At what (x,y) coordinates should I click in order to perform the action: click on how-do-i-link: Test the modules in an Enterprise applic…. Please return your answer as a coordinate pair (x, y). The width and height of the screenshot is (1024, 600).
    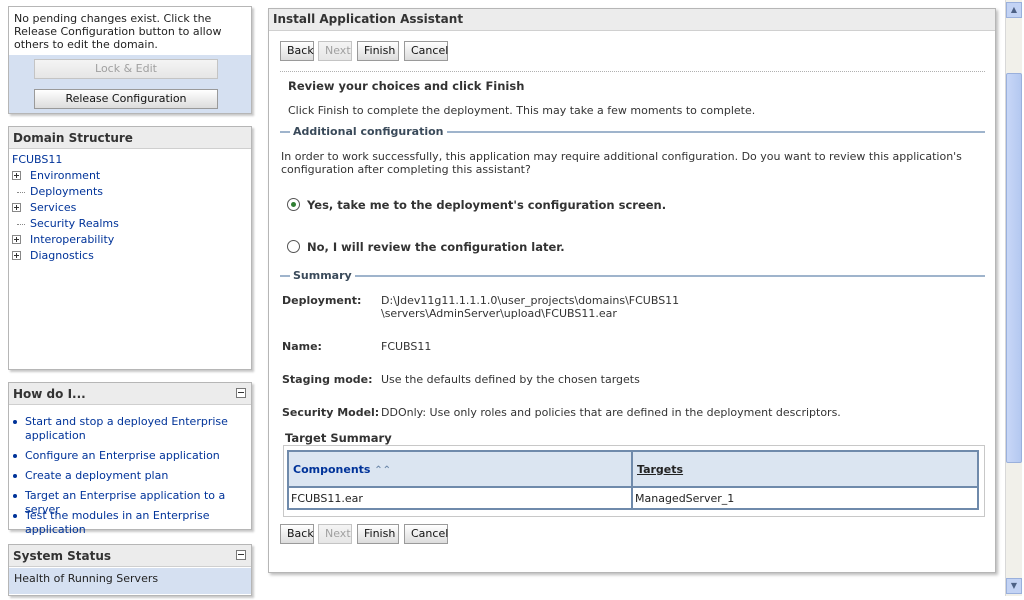
    Looking at the image, I should click on (135, 523).